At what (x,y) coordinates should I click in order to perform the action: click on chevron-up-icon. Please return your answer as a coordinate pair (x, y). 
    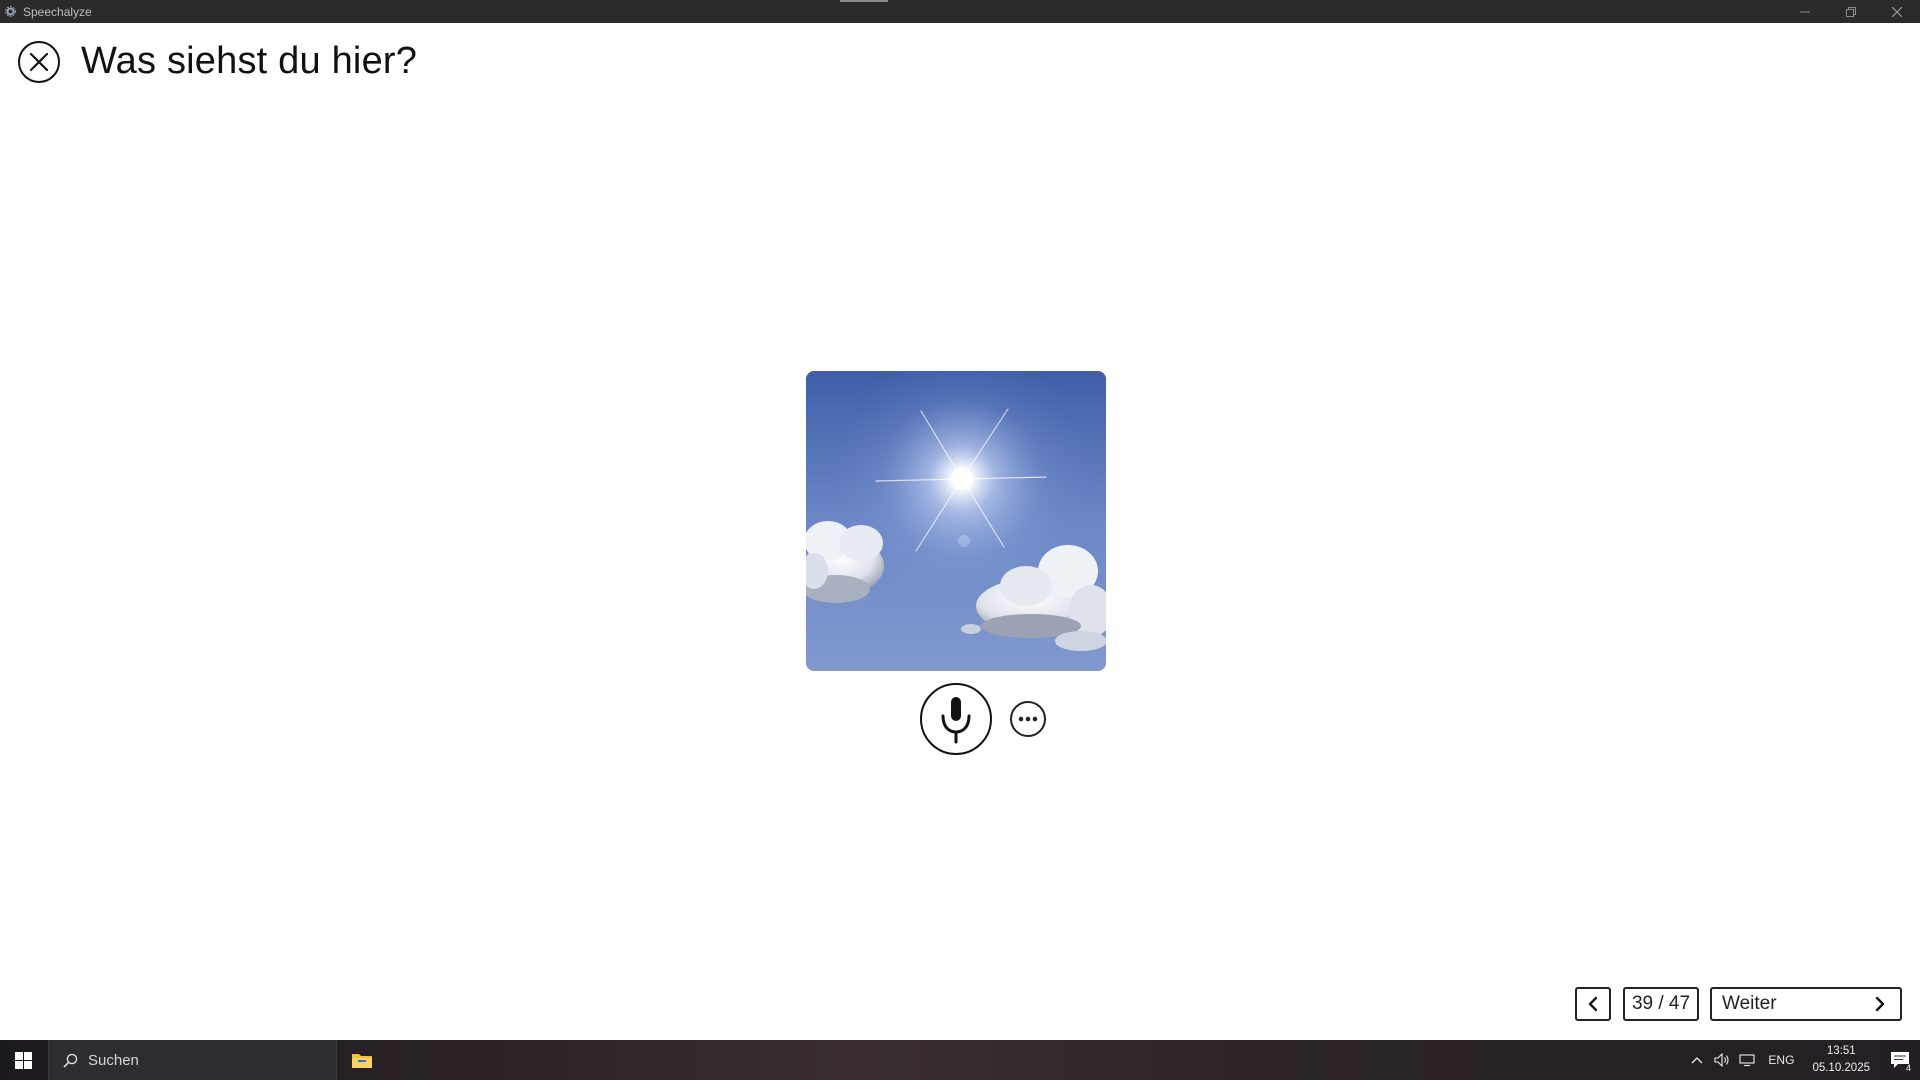
    Looking at the image, I should click on (1697, 1060).